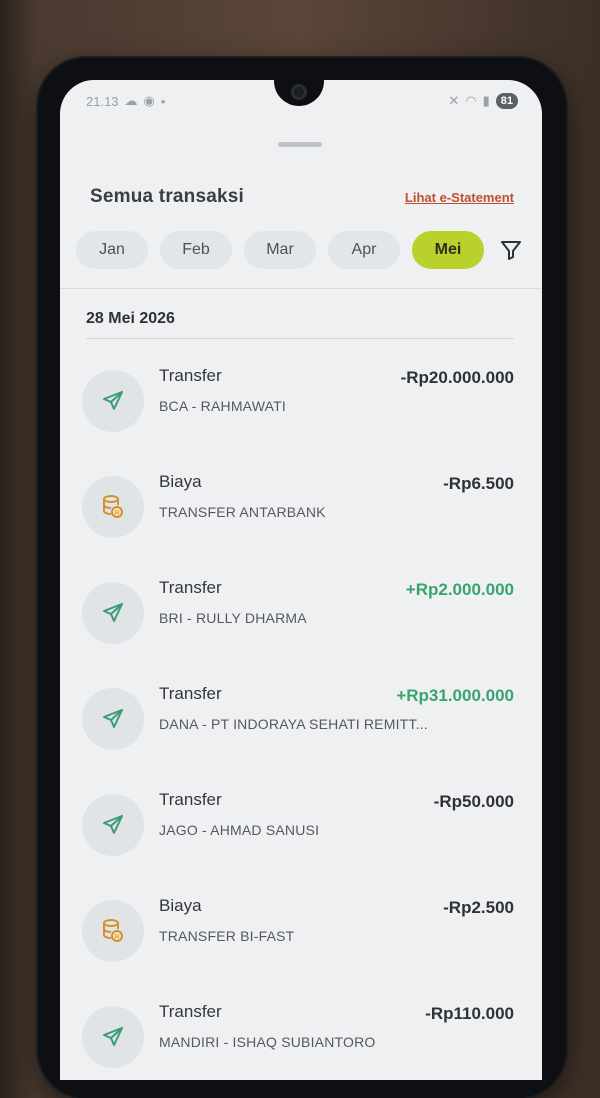  What do you see at coordinates (471, 100) in the screenshot?
I see `wifi-icon: ◠` at bounding box center [471, 100].